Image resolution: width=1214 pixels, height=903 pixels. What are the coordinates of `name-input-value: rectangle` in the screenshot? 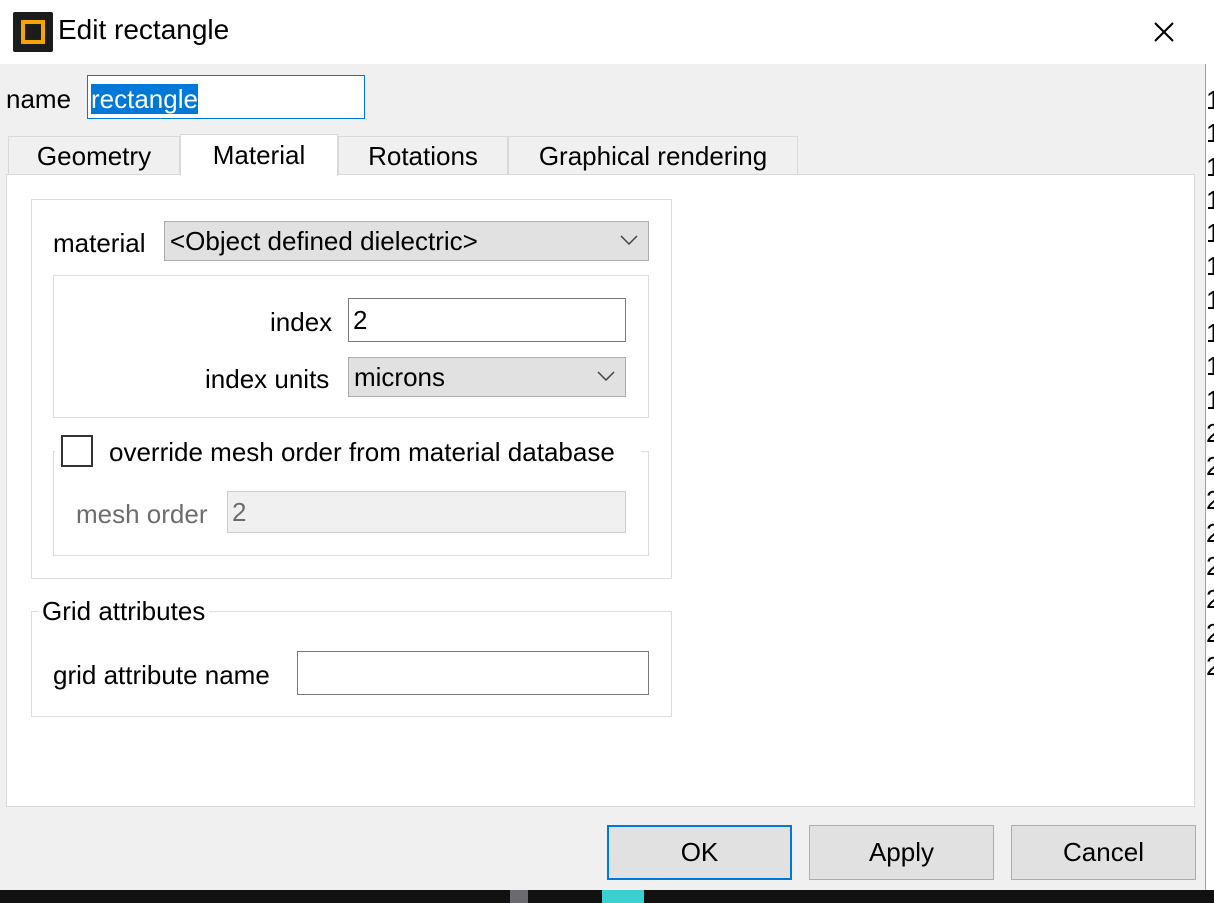 It's located at (144, 99).